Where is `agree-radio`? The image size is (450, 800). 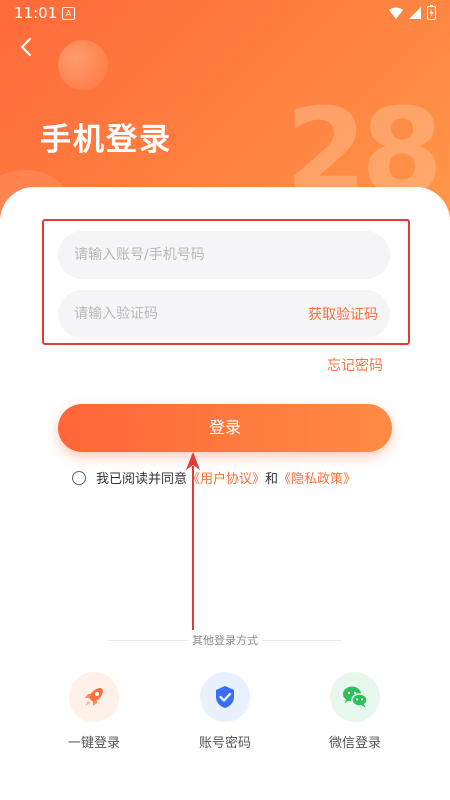
agree-radio is located at coordinates (79, 477).